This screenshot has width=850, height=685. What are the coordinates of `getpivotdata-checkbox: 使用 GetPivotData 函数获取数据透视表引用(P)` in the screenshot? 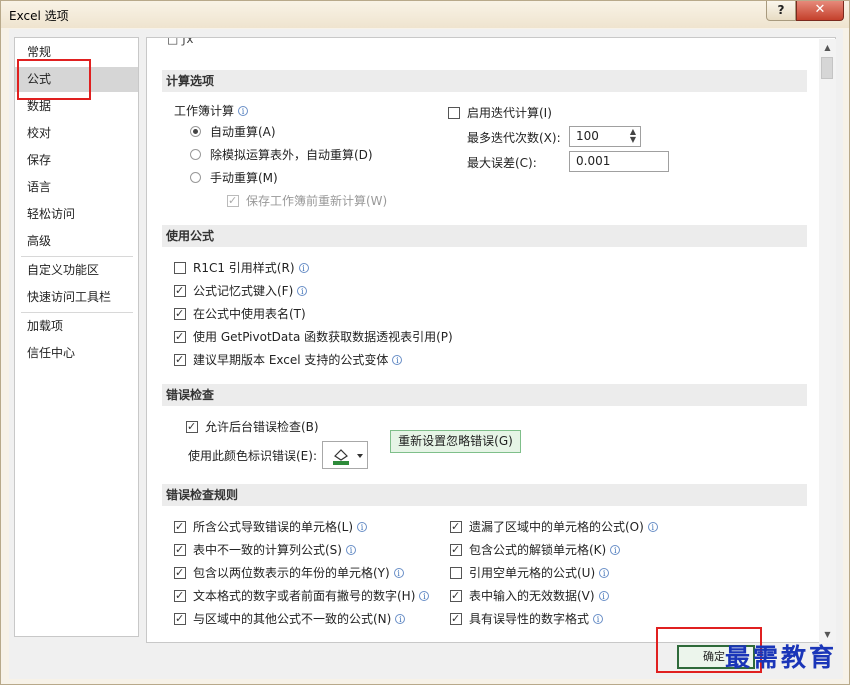 It's located at (313, 337).